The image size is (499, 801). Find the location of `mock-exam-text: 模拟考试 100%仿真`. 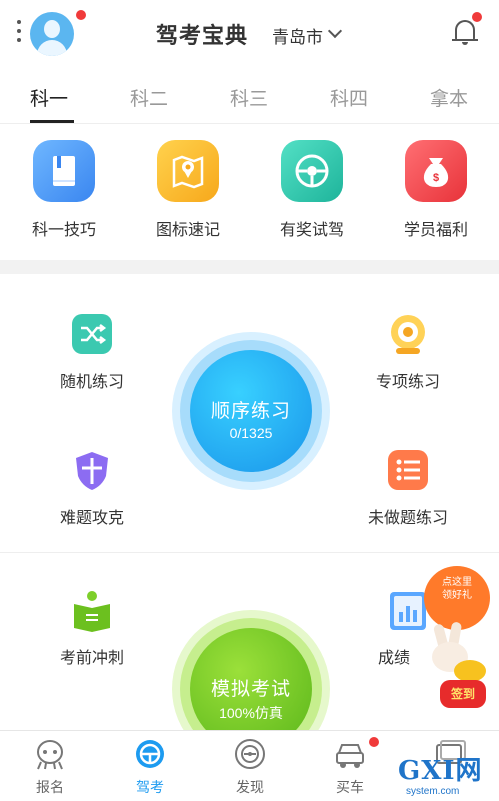

mock-exam-text: 模拟考试 100%仿真 is located at coordinates (251, 698).